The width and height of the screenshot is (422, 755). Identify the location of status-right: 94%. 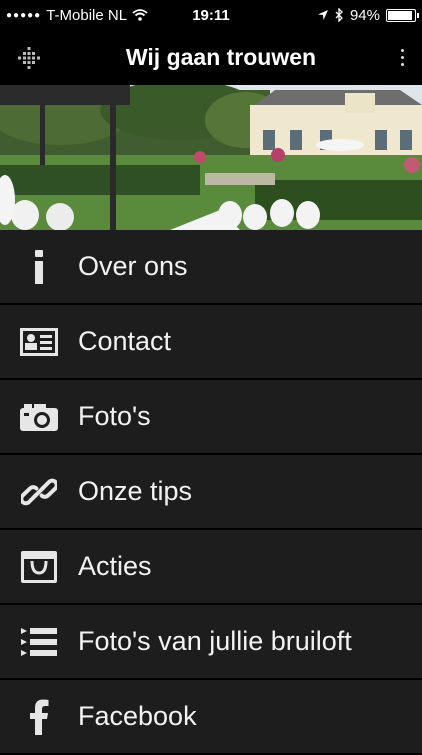
(368, 15).